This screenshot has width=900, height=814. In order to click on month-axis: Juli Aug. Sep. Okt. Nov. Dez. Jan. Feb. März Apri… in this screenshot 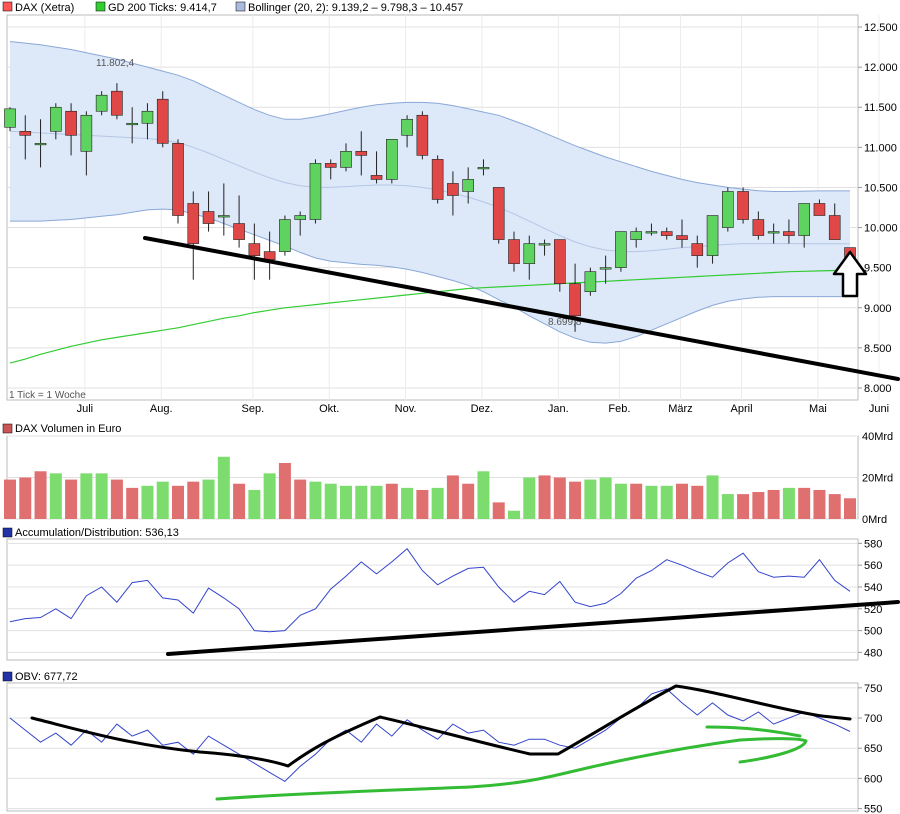, I will do `click(483, 409)`.